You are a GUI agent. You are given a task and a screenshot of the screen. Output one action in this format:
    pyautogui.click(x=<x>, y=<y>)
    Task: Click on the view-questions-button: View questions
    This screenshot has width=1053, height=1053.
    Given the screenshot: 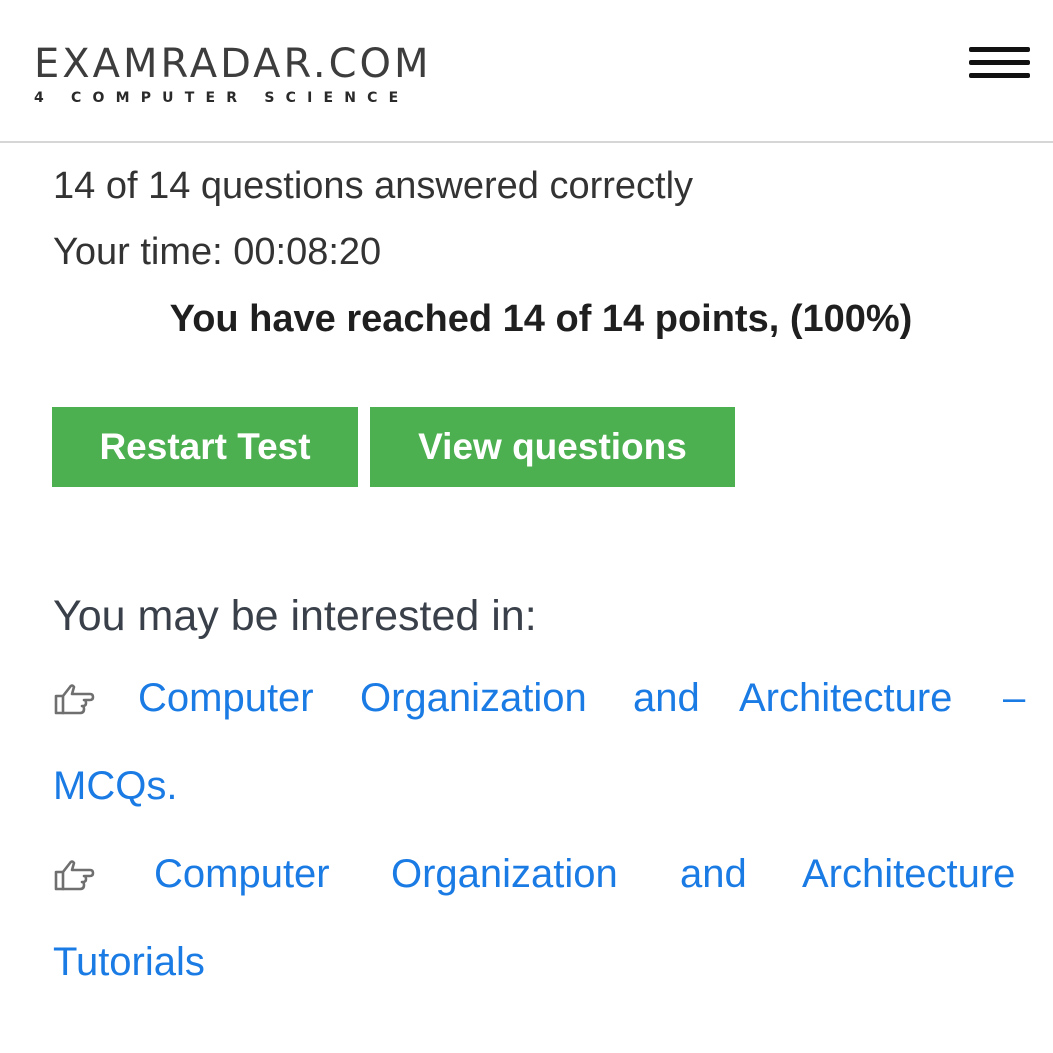 What is the action you would take?
    pyautogui.click(x=552, y=447)
    